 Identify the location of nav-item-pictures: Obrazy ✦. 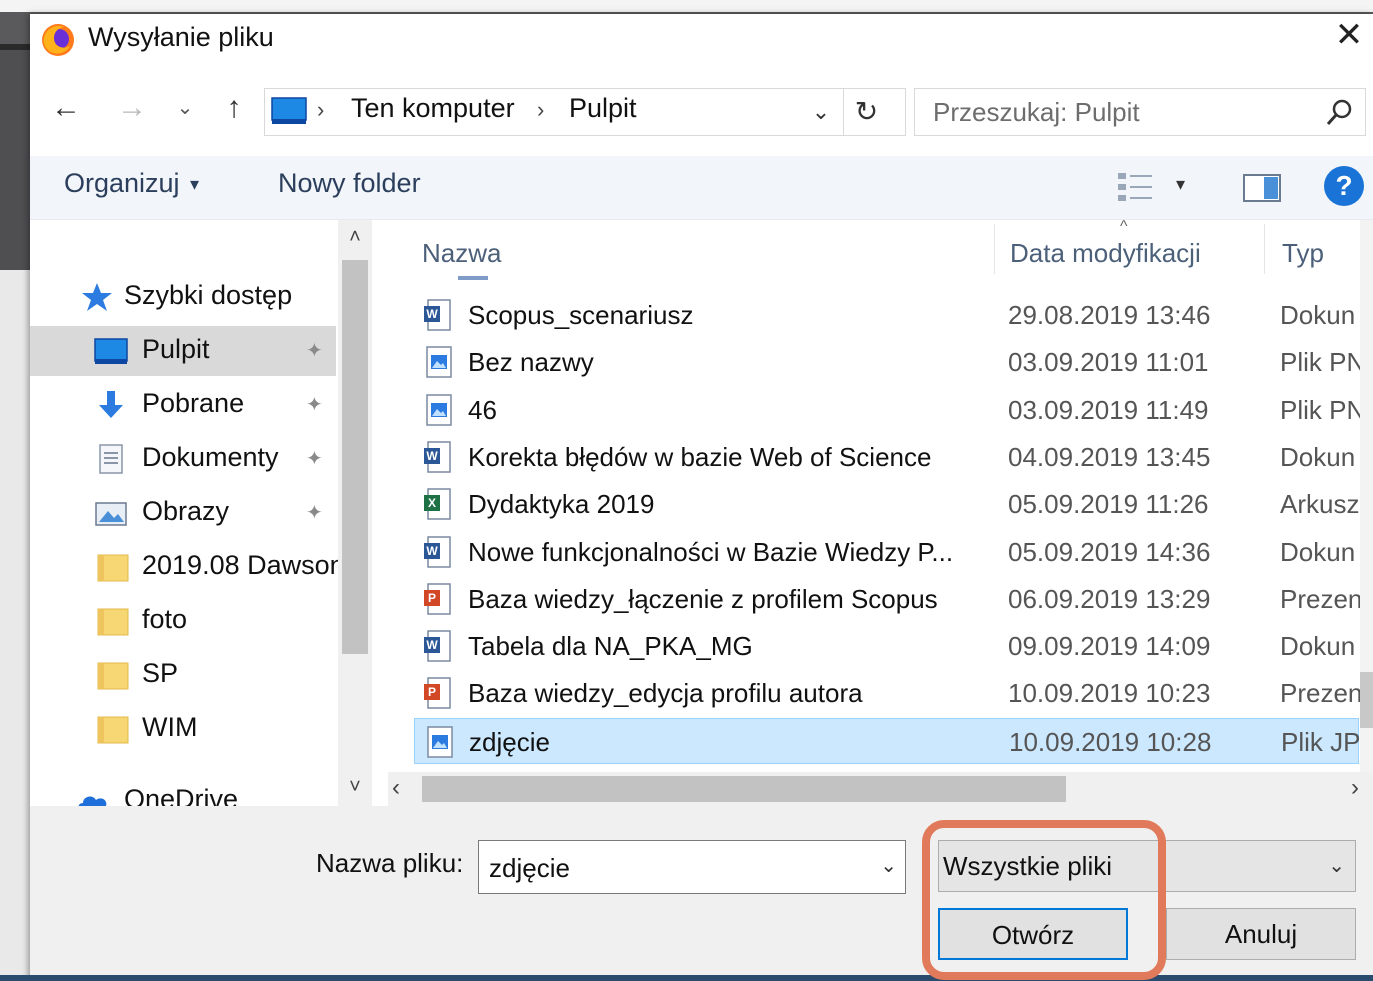
(183, 513).